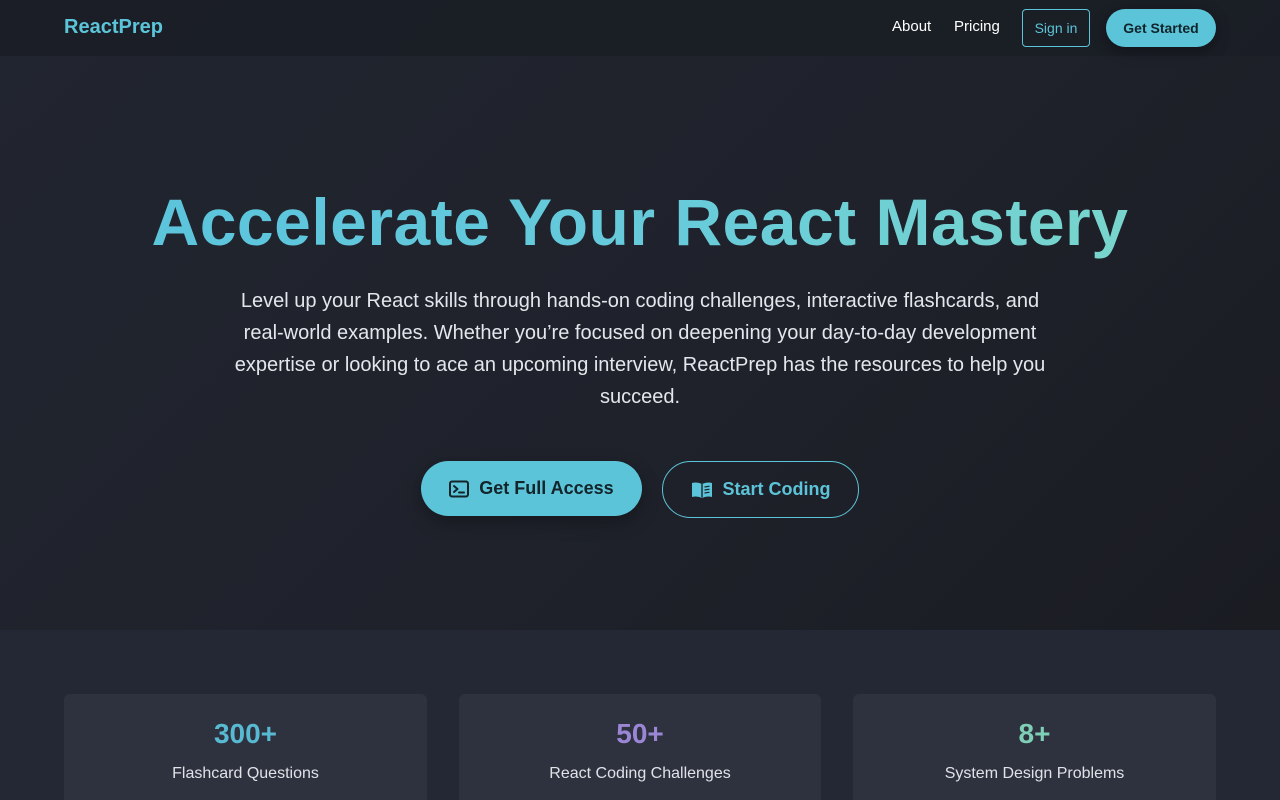 This screenshot has width=1280, height=800. Describe the element at coordinates (640, 773) in the screenshot. I see `stat-label: React Coding Challenges` at that location.